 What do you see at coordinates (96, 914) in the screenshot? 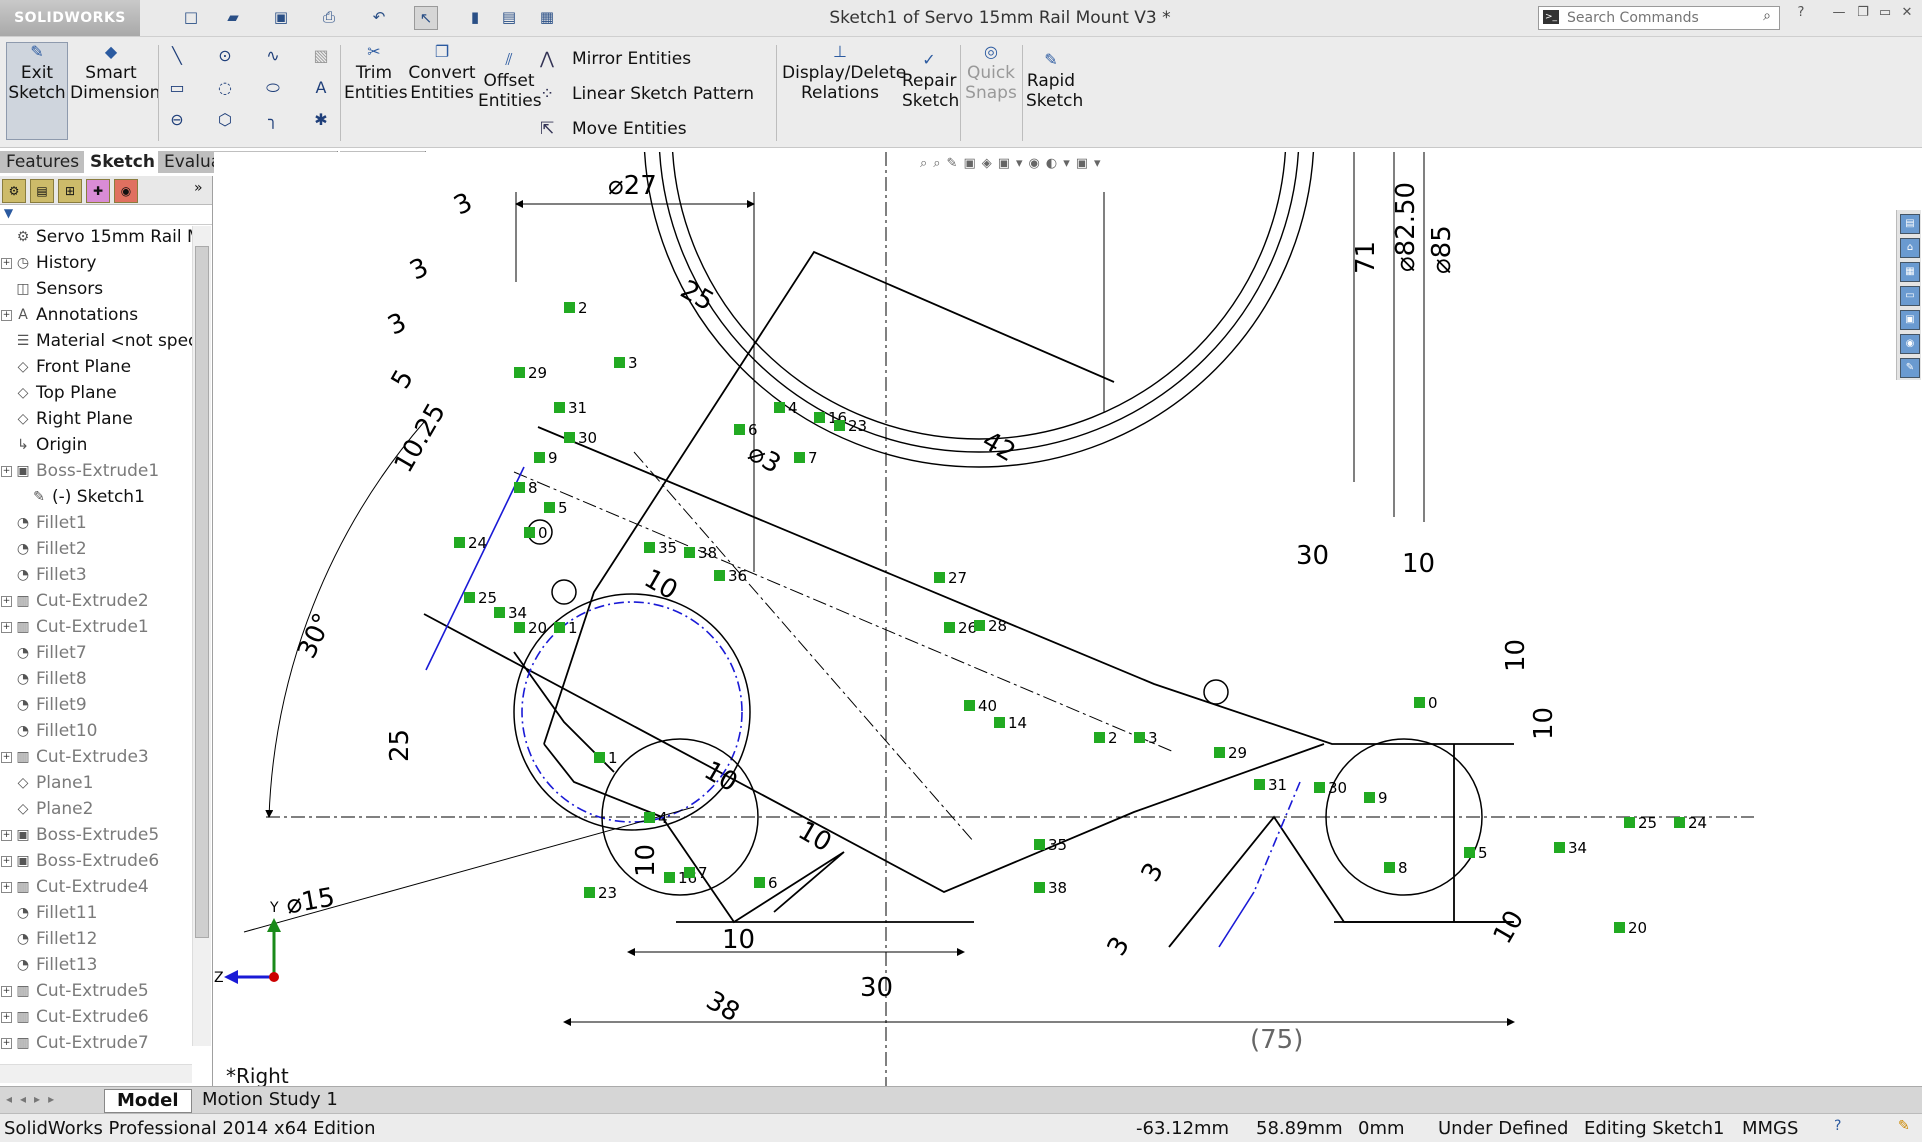
I see `tree-item: ◔ Fillet11` at bounding box center [96, 914].